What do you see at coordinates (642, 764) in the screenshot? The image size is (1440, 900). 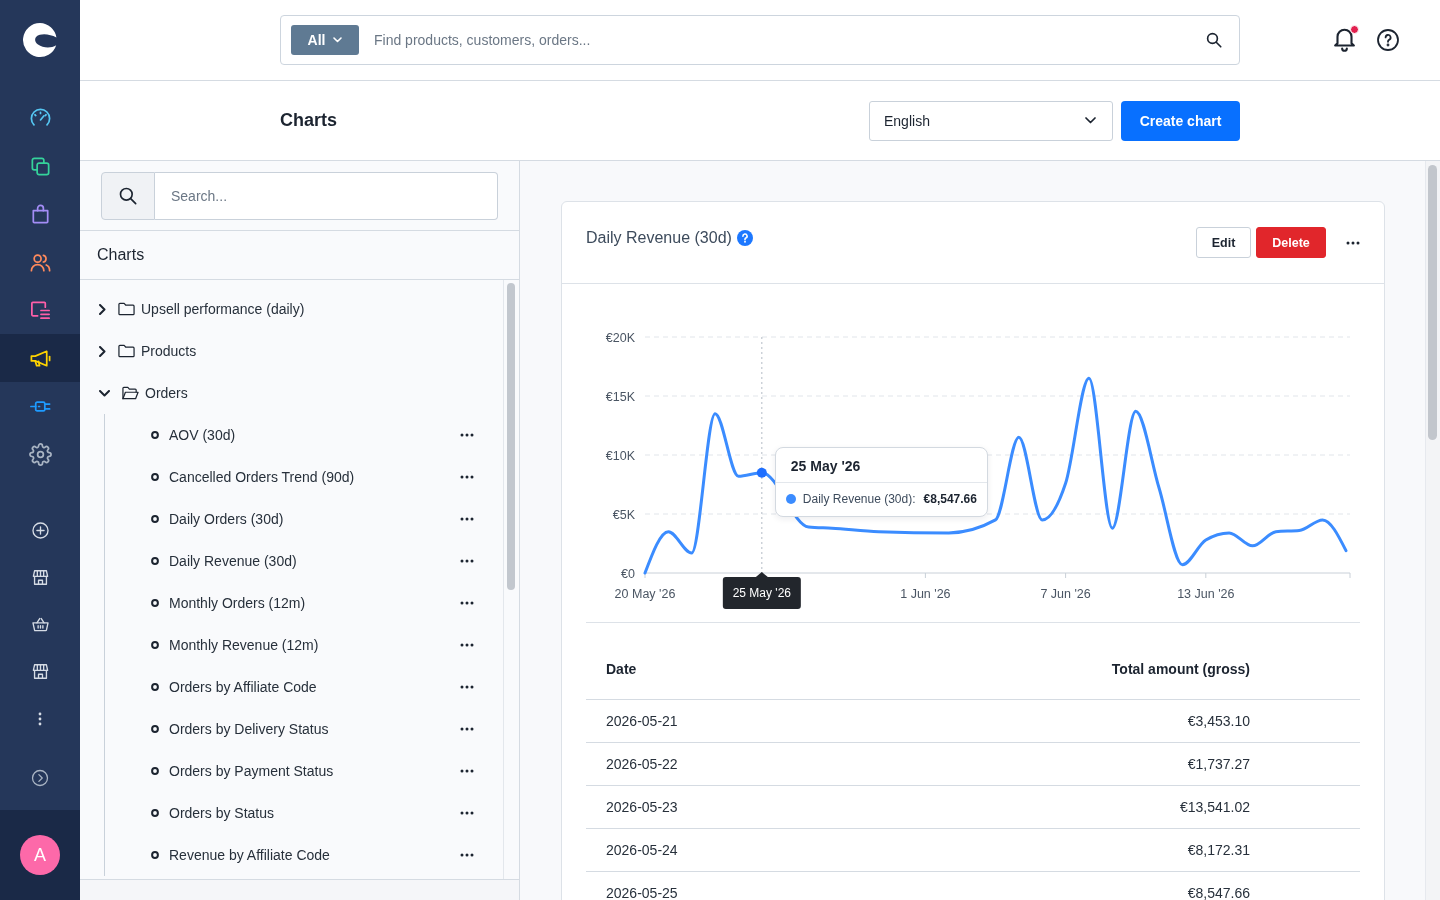 I see `table-cell: 2026-05-22` at bounding box center [642, 764].